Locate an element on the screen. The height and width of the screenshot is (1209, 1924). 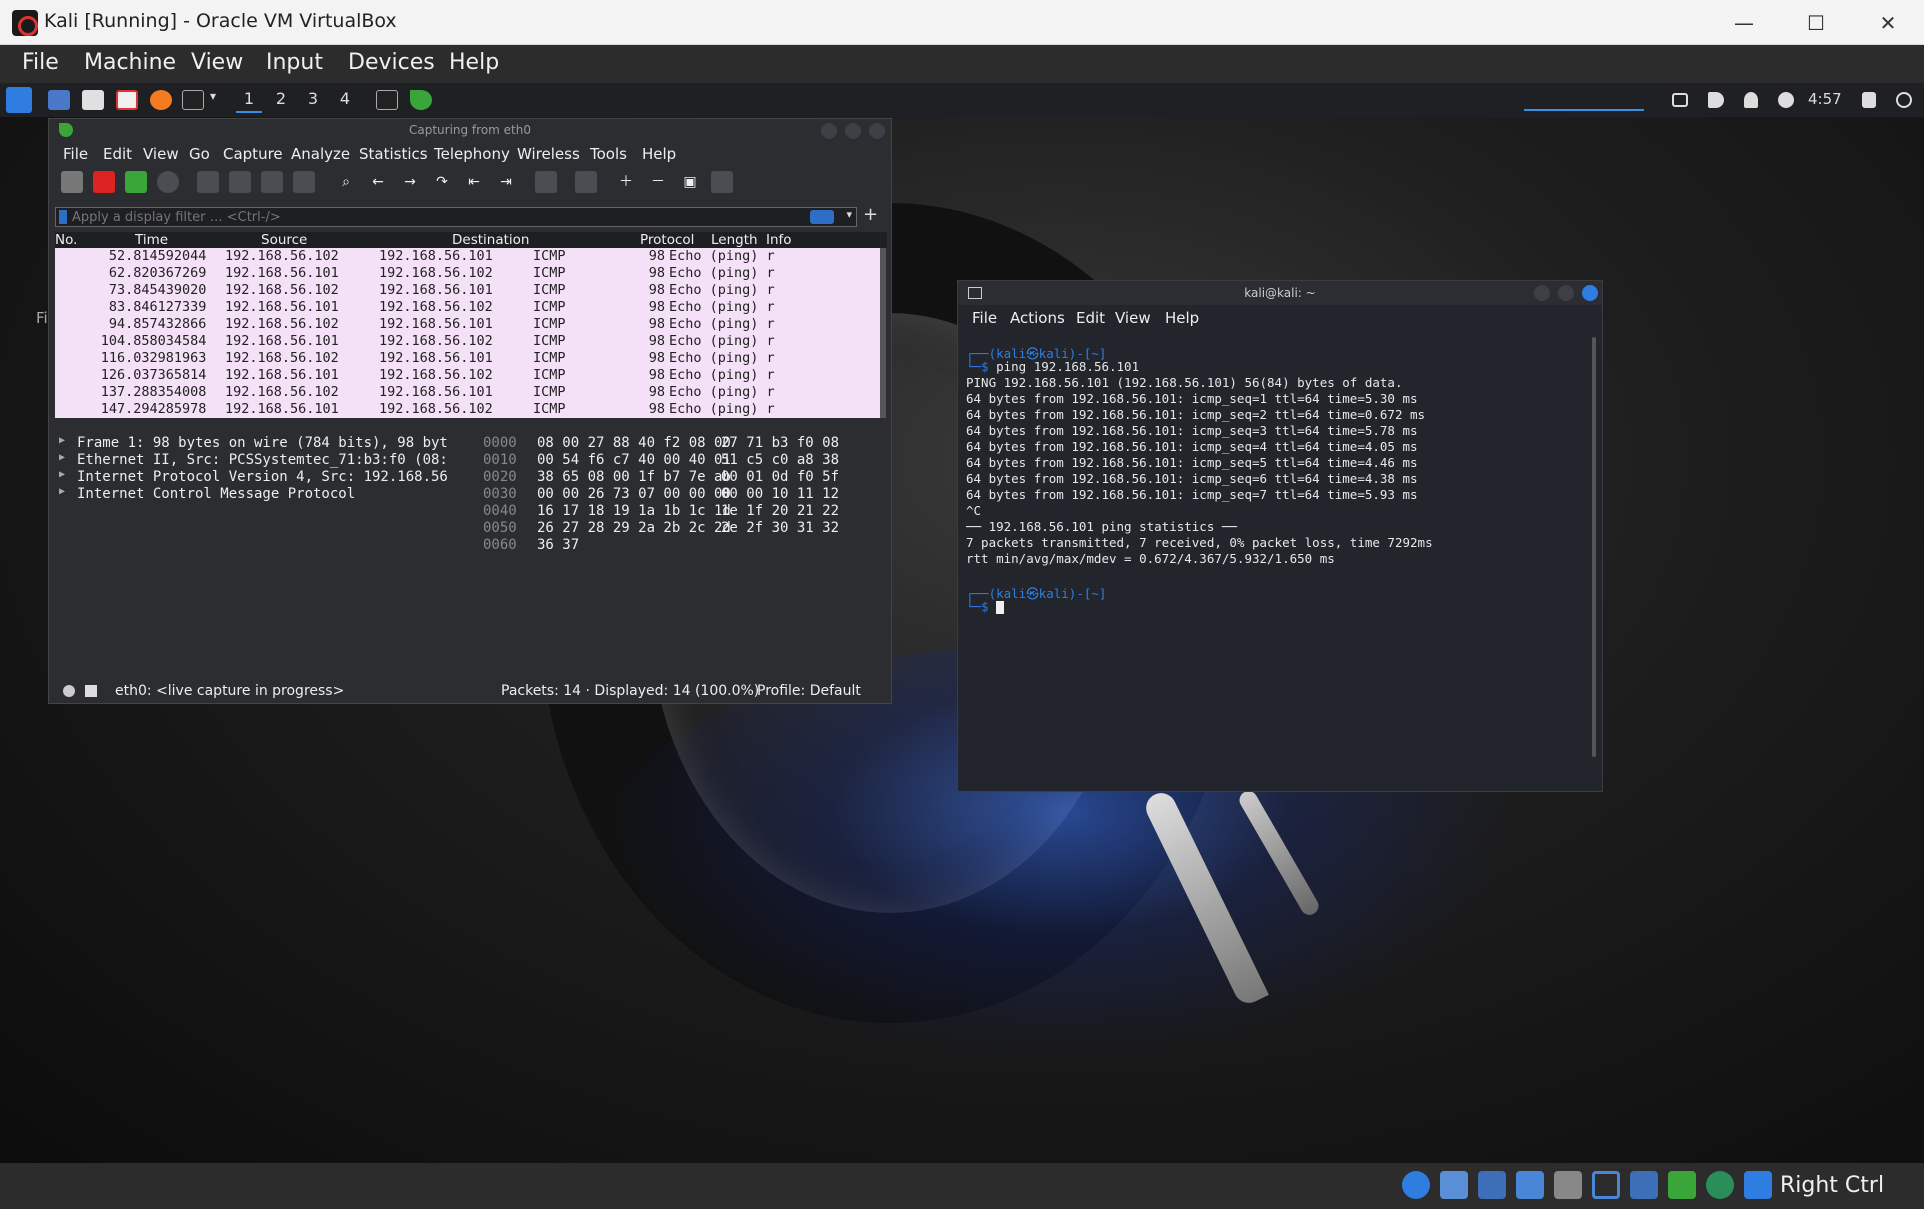
kali-menu-icon is located at coordinates (19, 100).